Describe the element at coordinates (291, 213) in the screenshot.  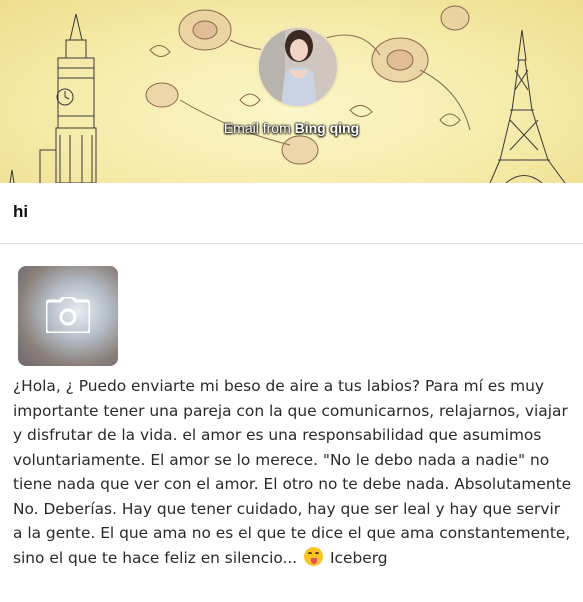
I see `subject-bar: hi` at that location.